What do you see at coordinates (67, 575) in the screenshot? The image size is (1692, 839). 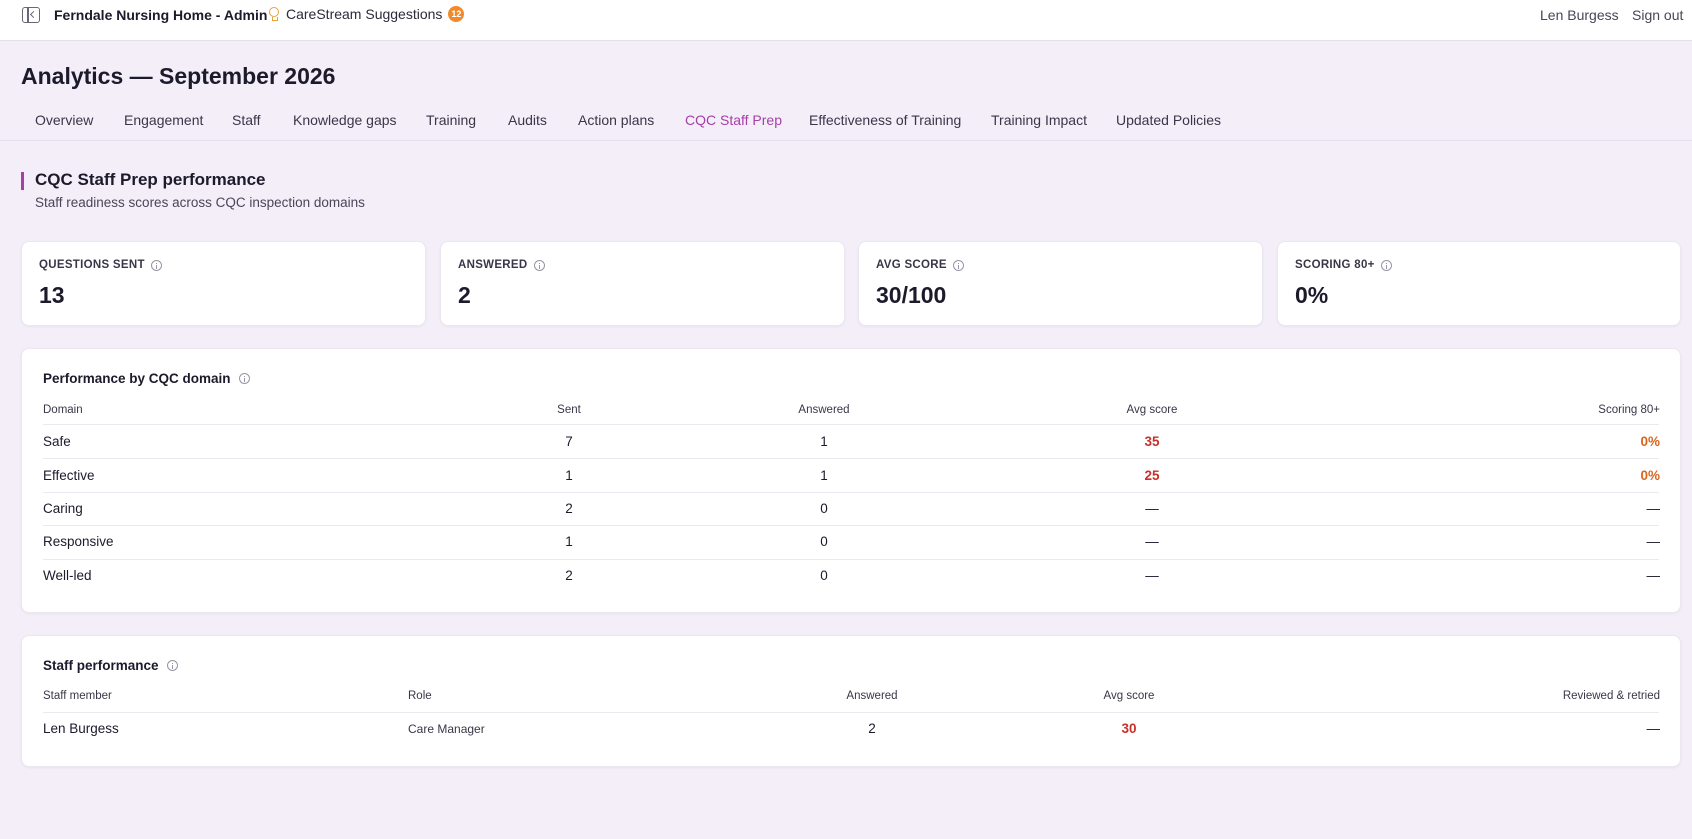 I see `domain-name: Well-led` at bounding box center [67, 575].